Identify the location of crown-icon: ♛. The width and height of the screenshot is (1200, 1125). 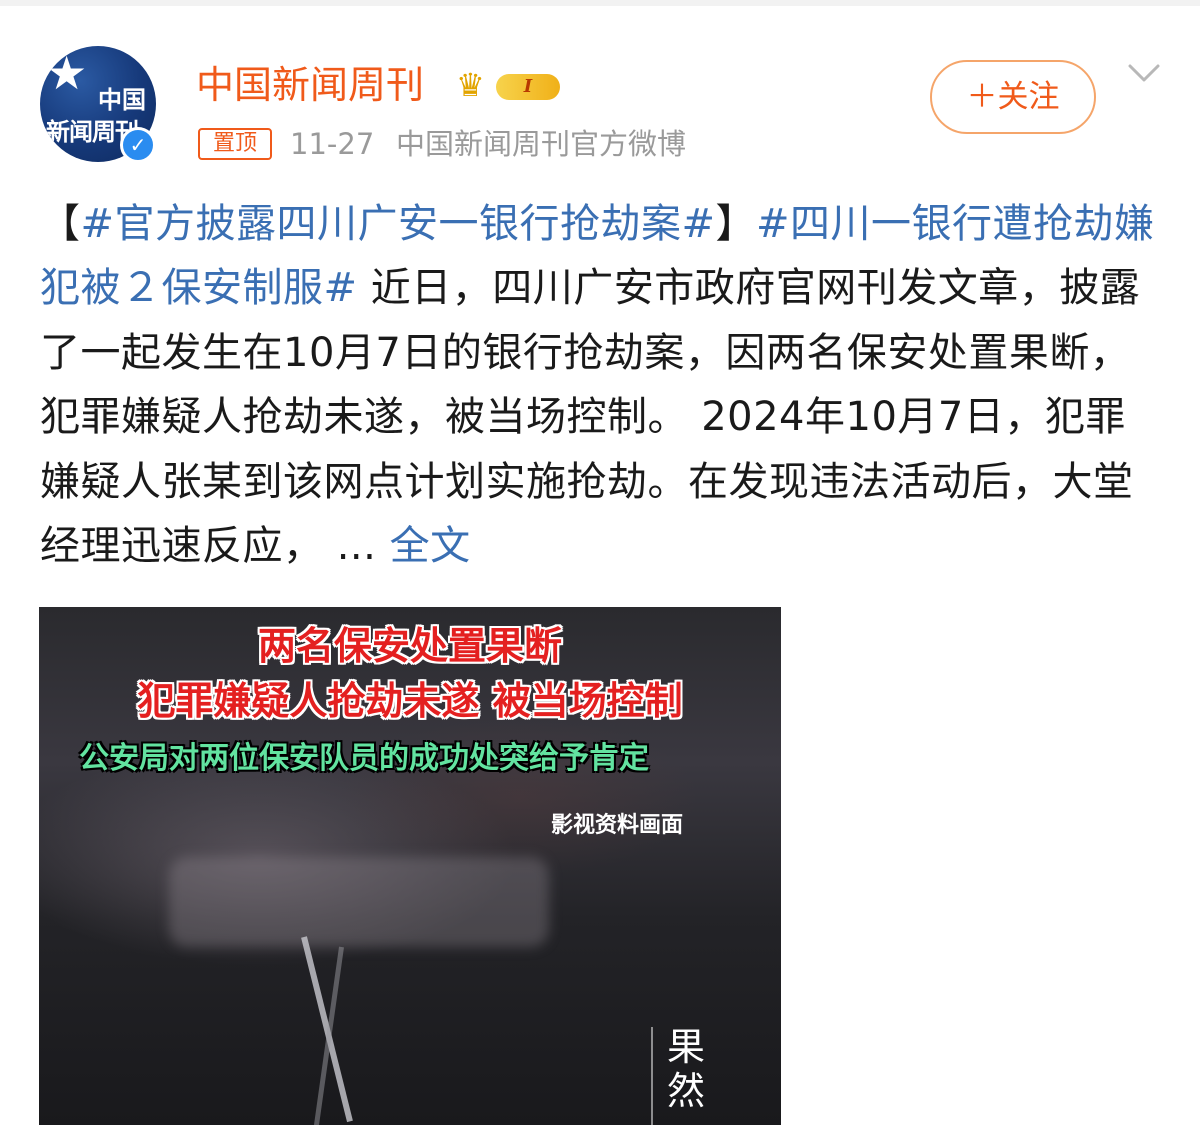
(470, 85).